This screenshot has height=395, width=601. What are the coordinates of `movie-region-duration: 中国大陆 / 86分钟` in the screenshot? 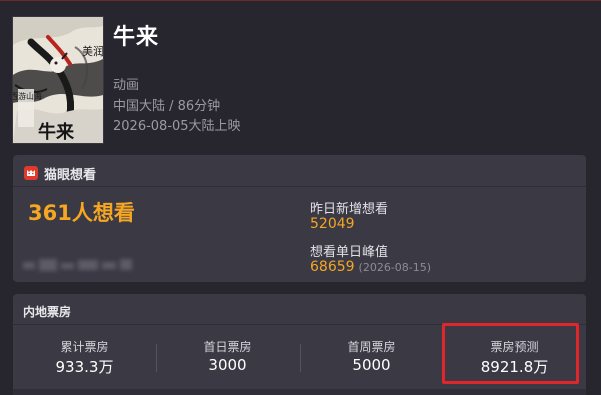 It's located at (167, 106).